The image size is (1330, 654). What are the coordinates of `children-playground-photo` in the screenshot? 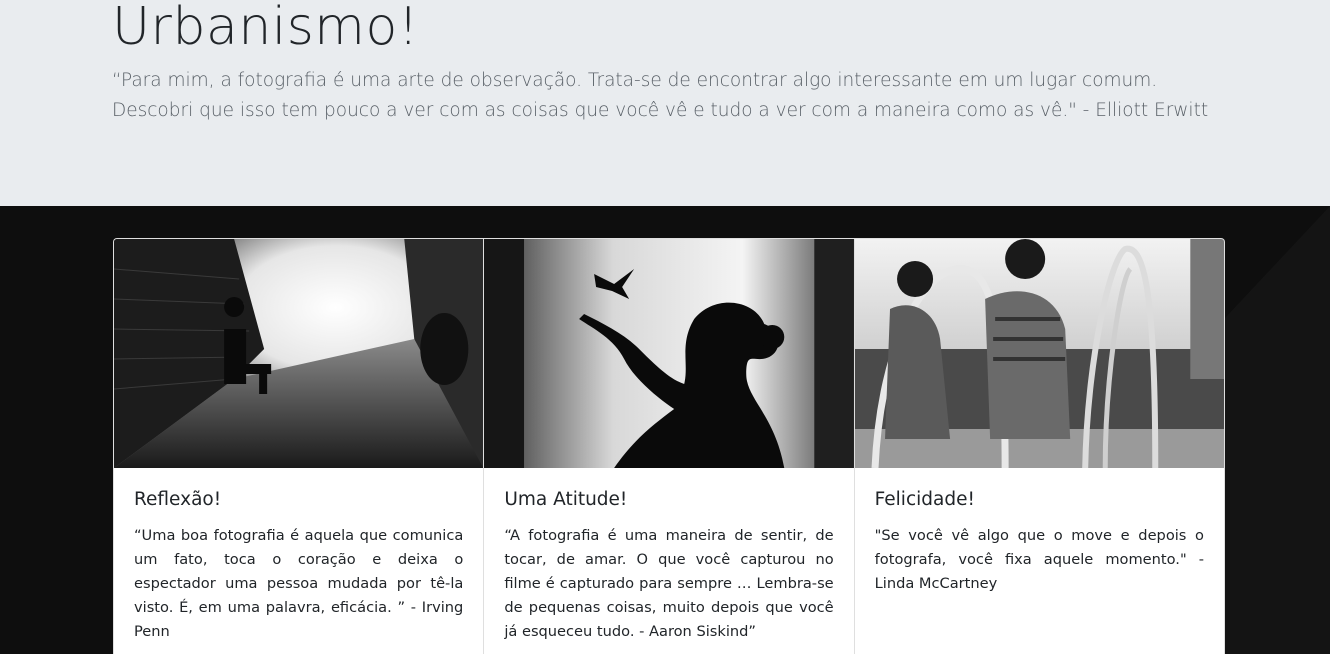 It's located at (1039, 353).